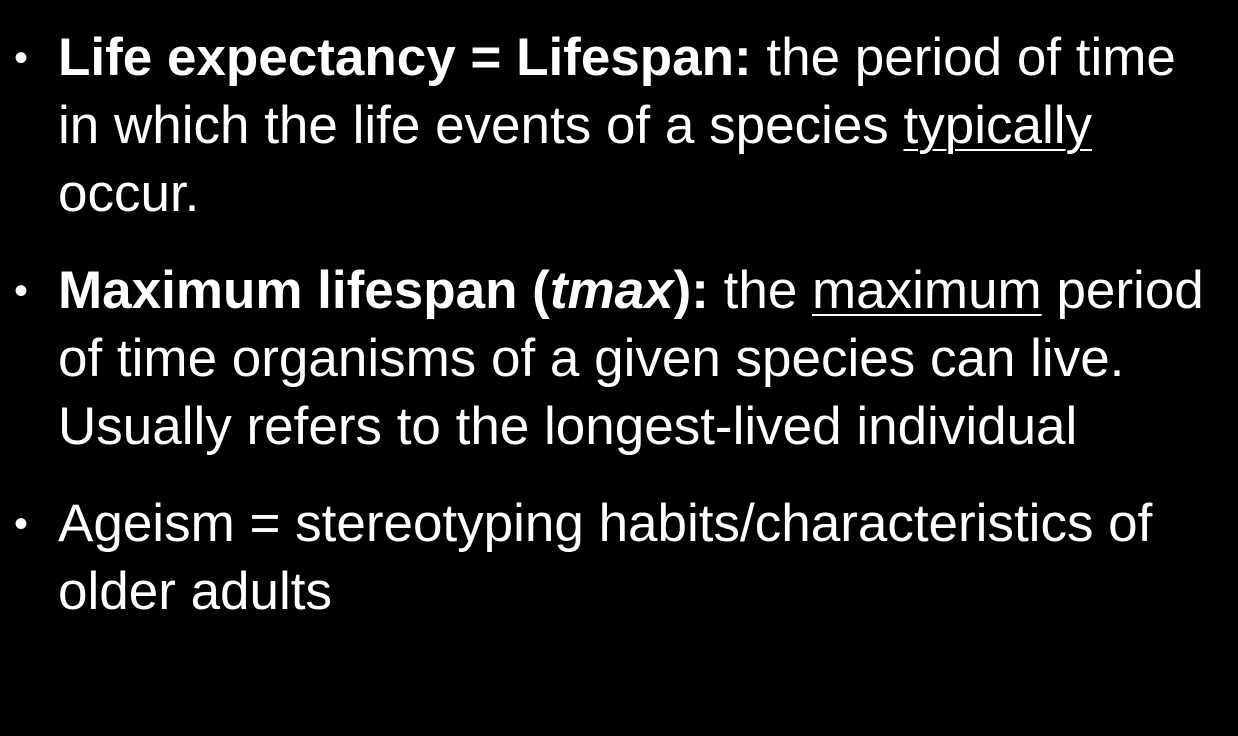 This screenshot has height=736, width=1238. I want to click on definition-text: the, so click(760, 290).